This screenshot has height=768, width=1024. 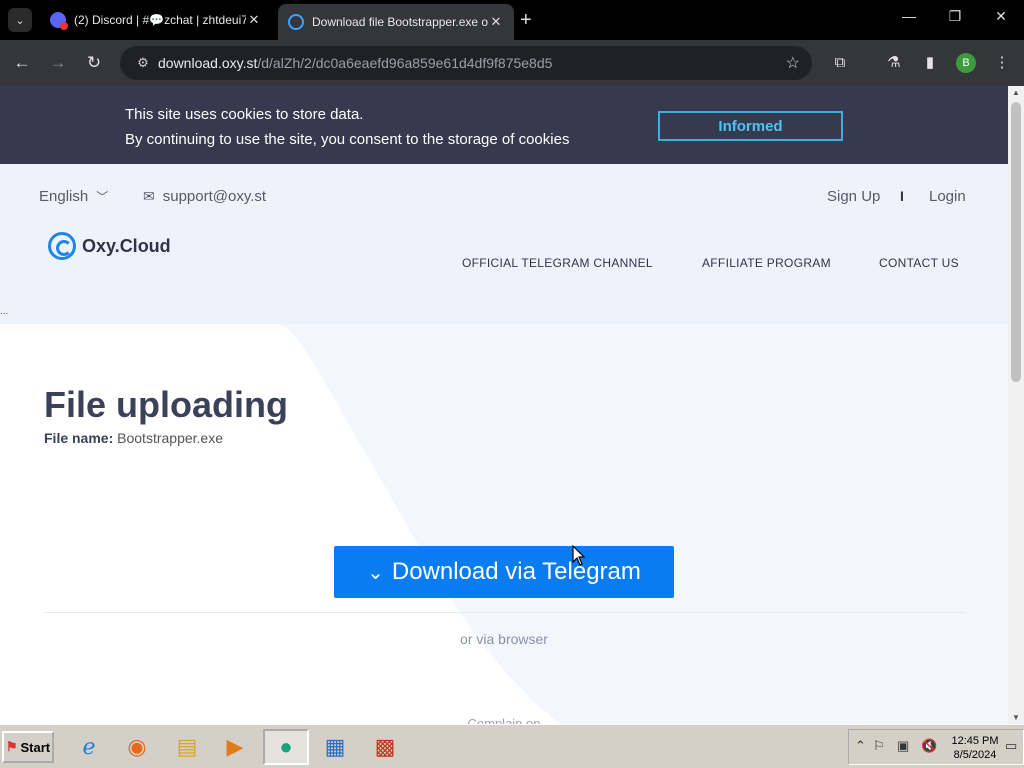 What do you see at coordinates (102, 197) in the screenshot?
I see `chevron-down-icon: ﹀` at bounding box center [102, 197].